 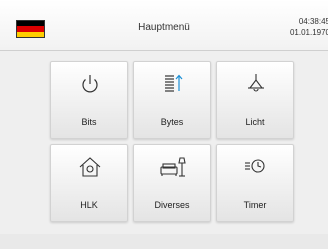 I want to click on tile-timer: Timer, so click(x=255, y=183).